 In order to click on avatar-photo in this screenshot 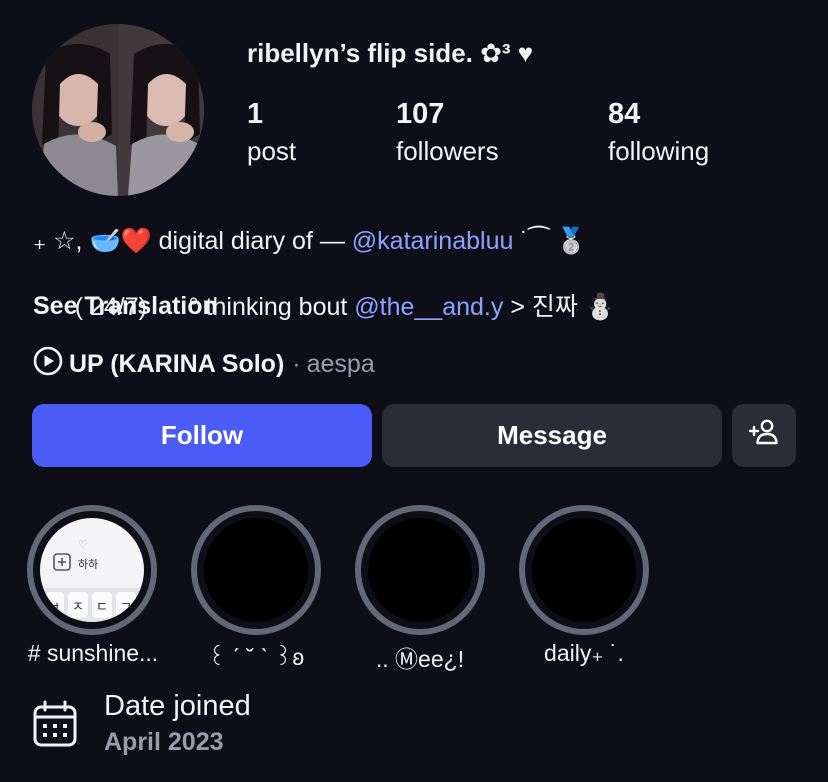, I will do `click(118, 110)`.